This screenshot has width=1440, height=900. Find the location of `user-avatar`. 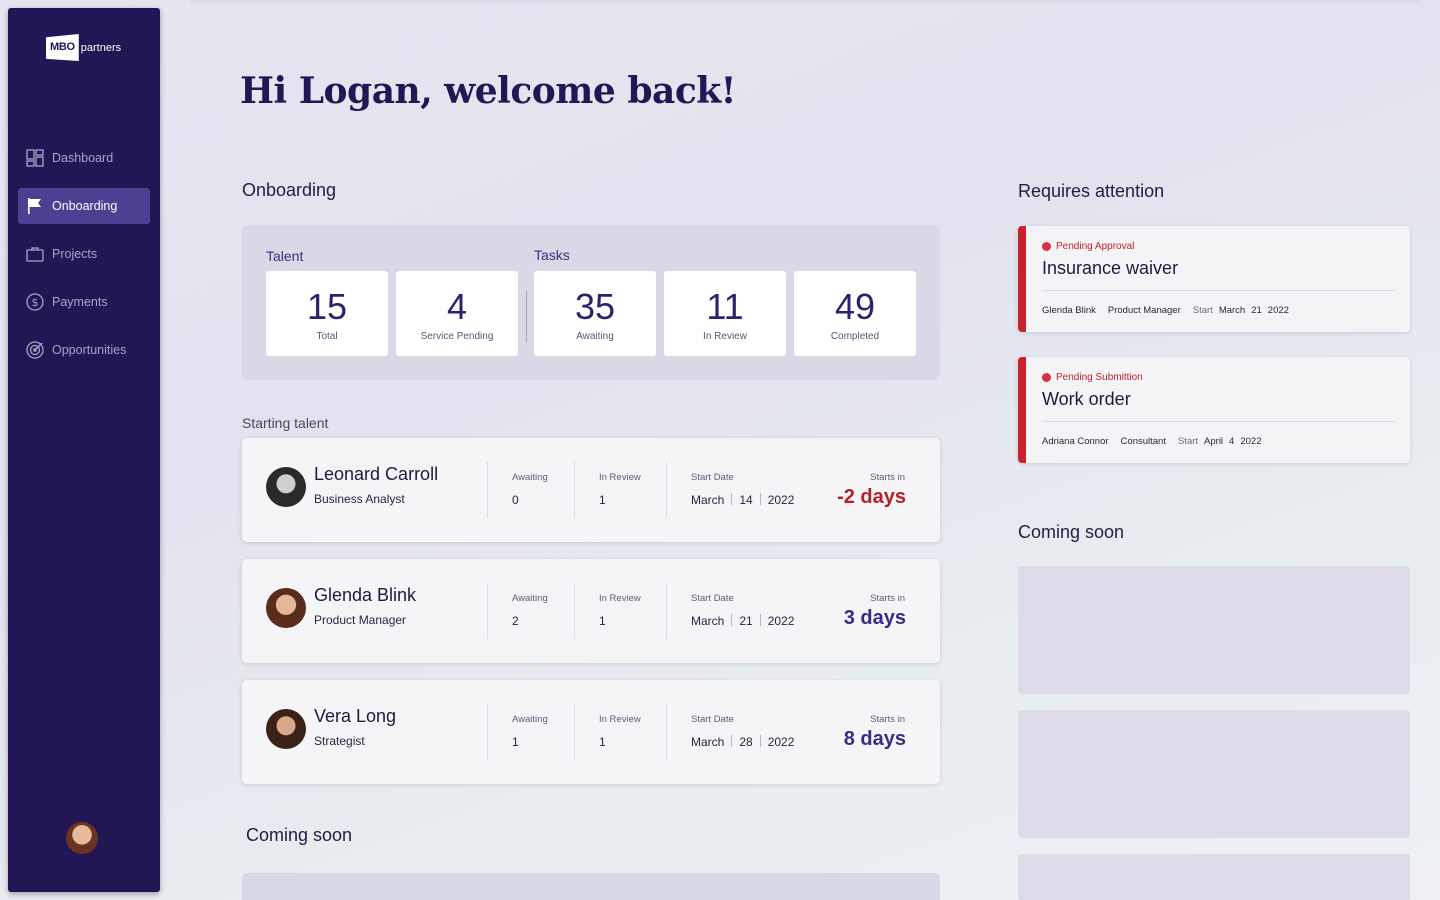

user-avatar is located at coordinates (82, 838).